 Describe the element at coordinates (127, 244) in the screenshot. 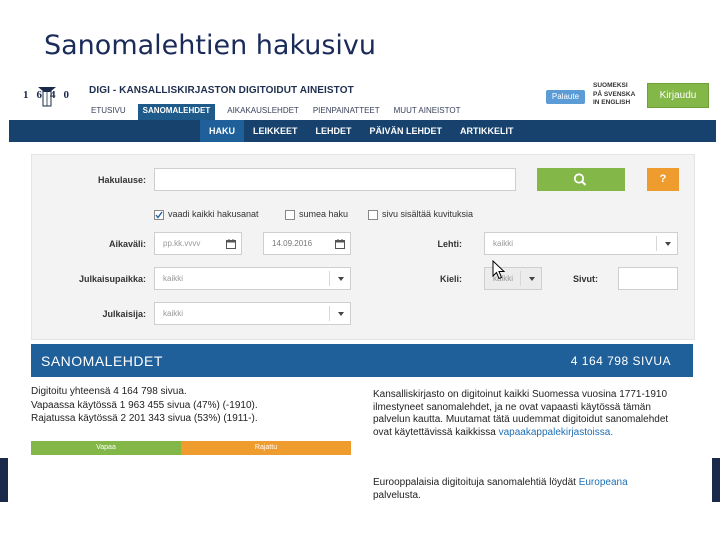

I see `date-range-label: Aikaväli:` at that location.